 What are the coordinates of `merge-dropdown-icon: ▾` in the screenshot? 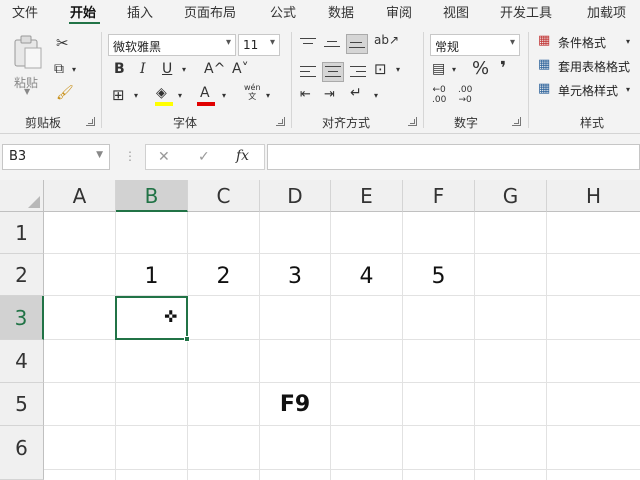 It's located at (398, 70).